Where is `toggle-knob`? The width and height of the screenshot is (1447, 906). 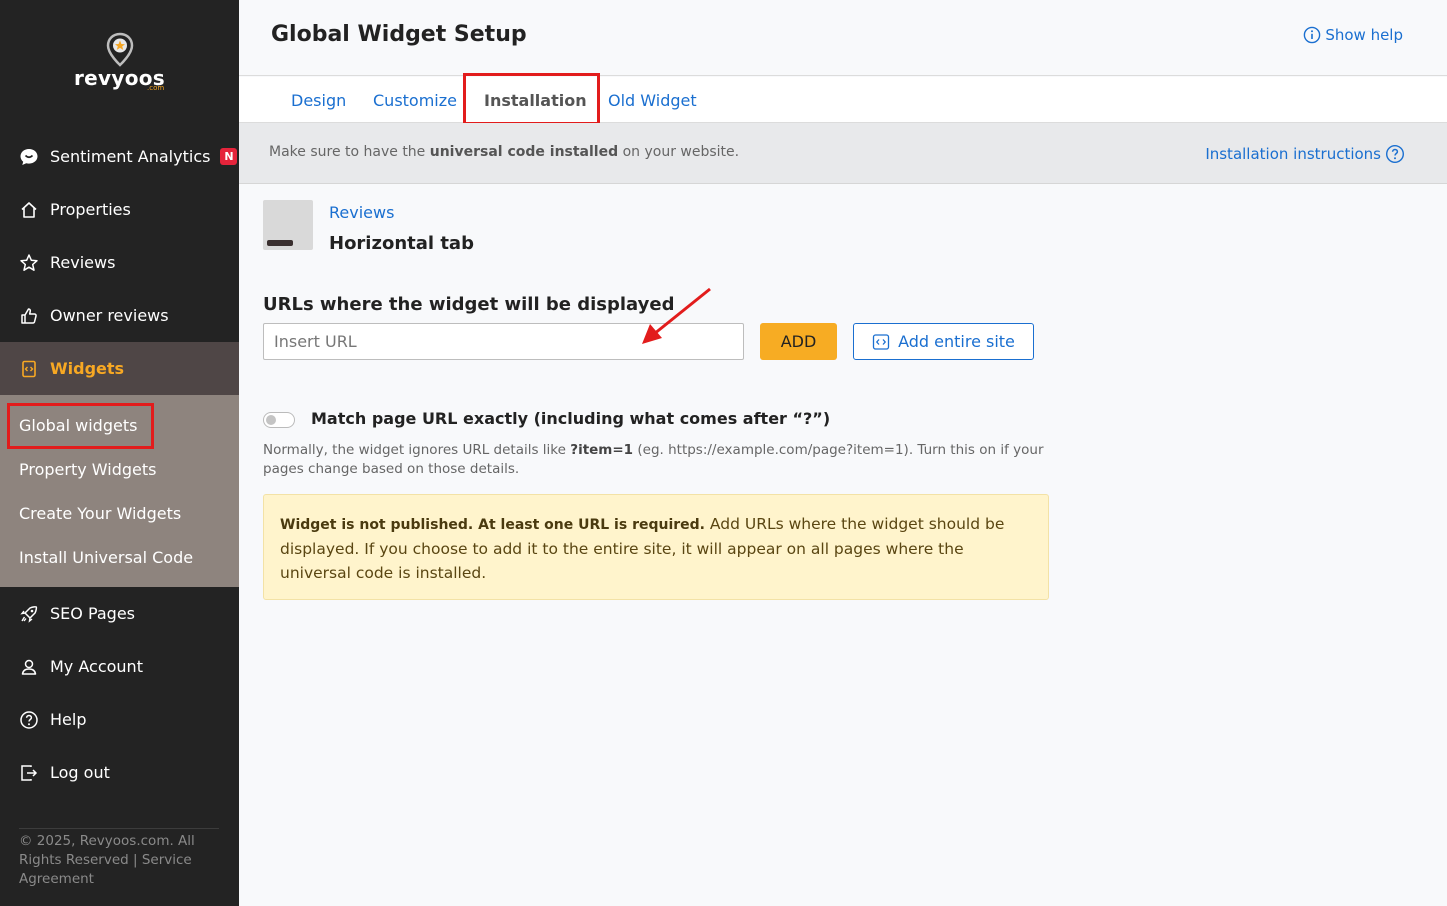
toggle-knob is located at coordinates (271, 420).